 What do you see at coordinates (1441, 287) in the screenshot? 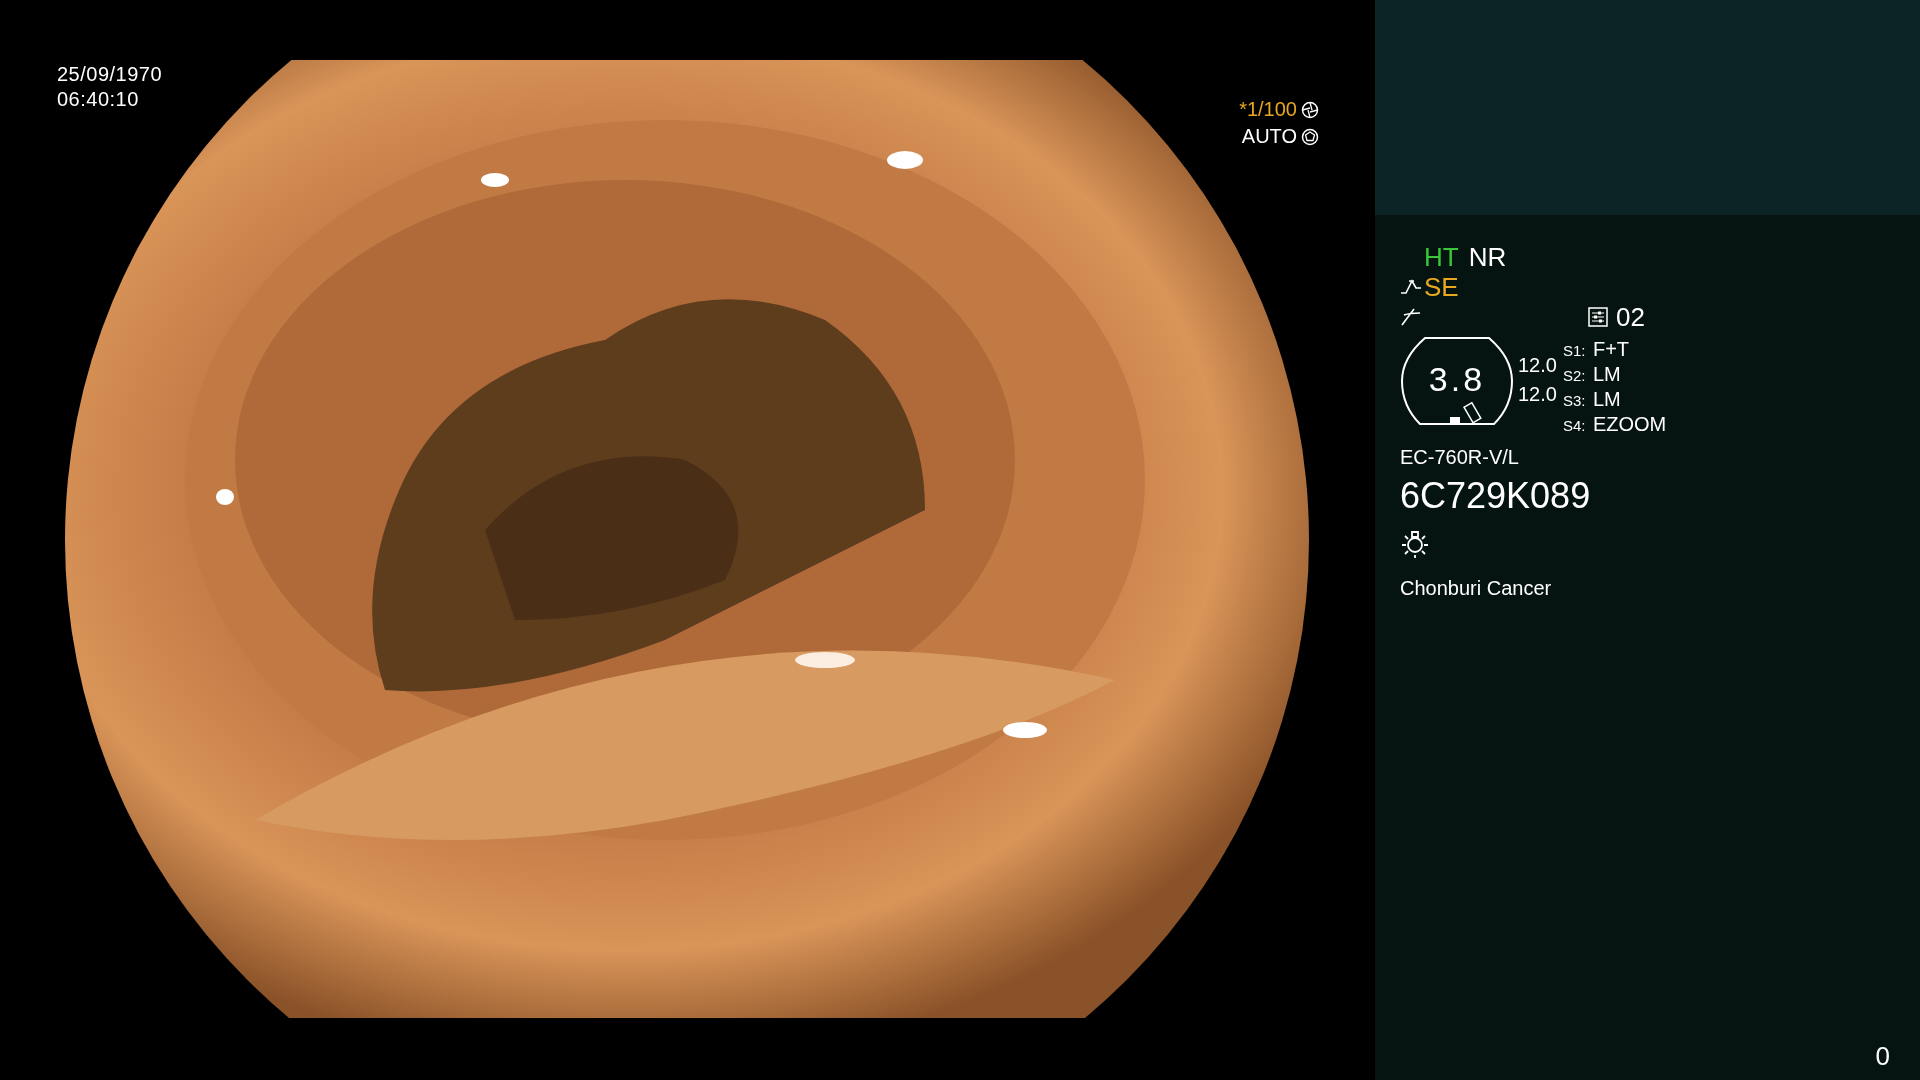
I see `enhancement-label: SE` at bounding box center [1441, 287].